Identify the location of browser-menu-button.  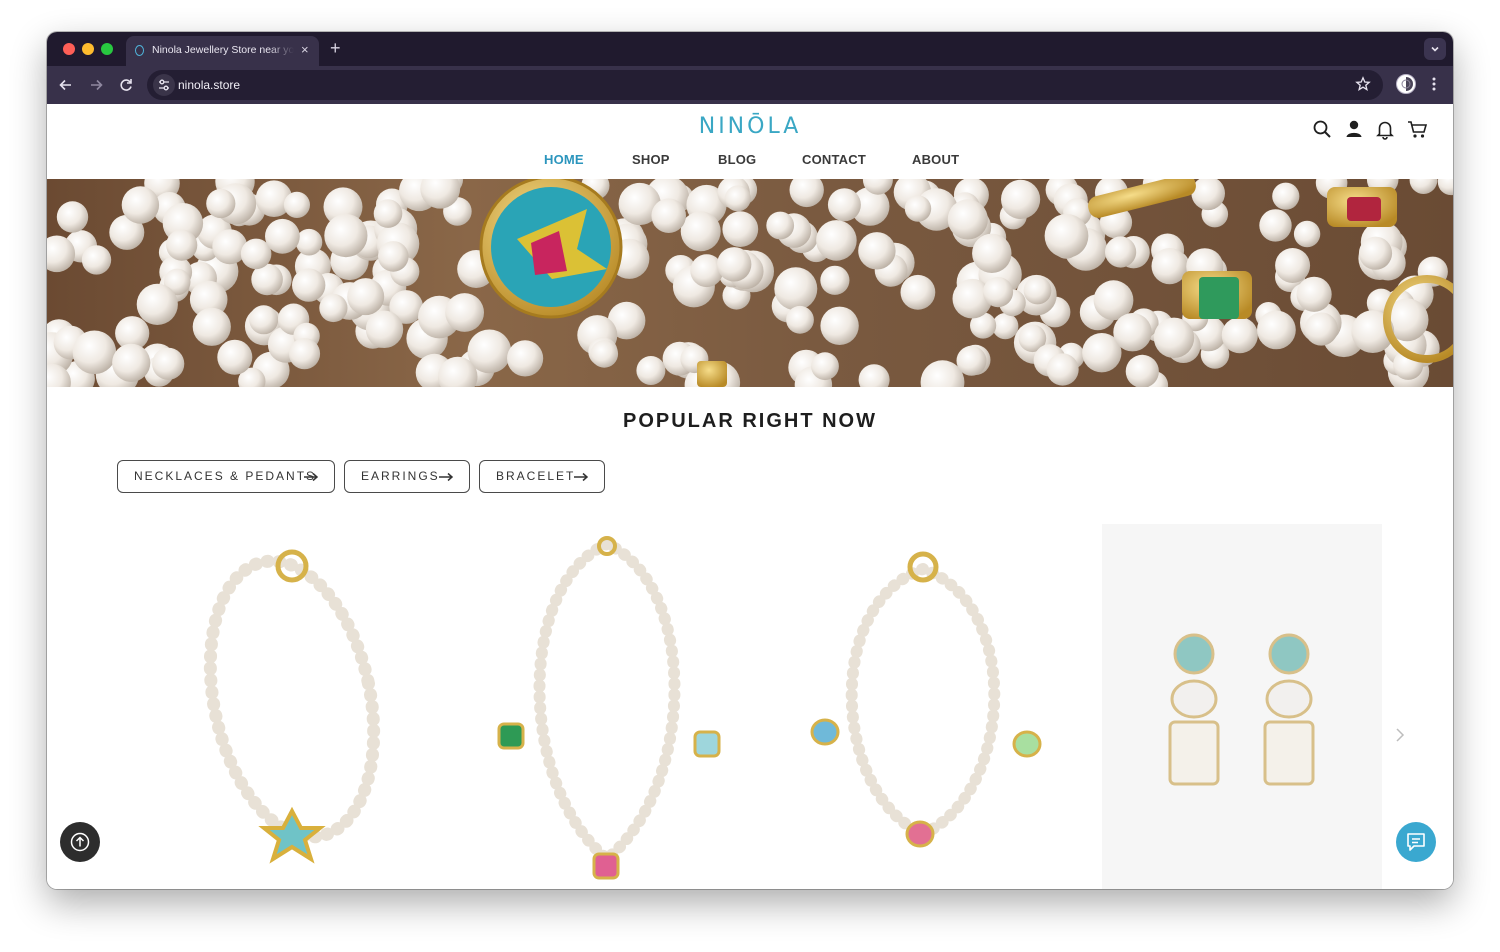
(1434, 84).